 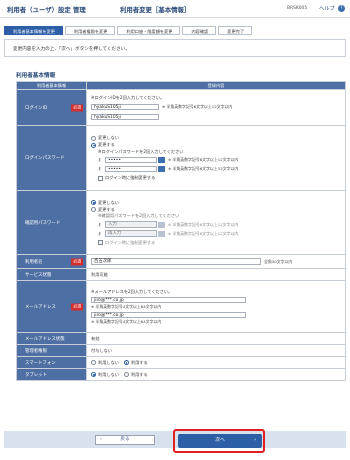 I want to click on login-id-confirm-input: hyakuS105ji, so click(x=125, y=117).